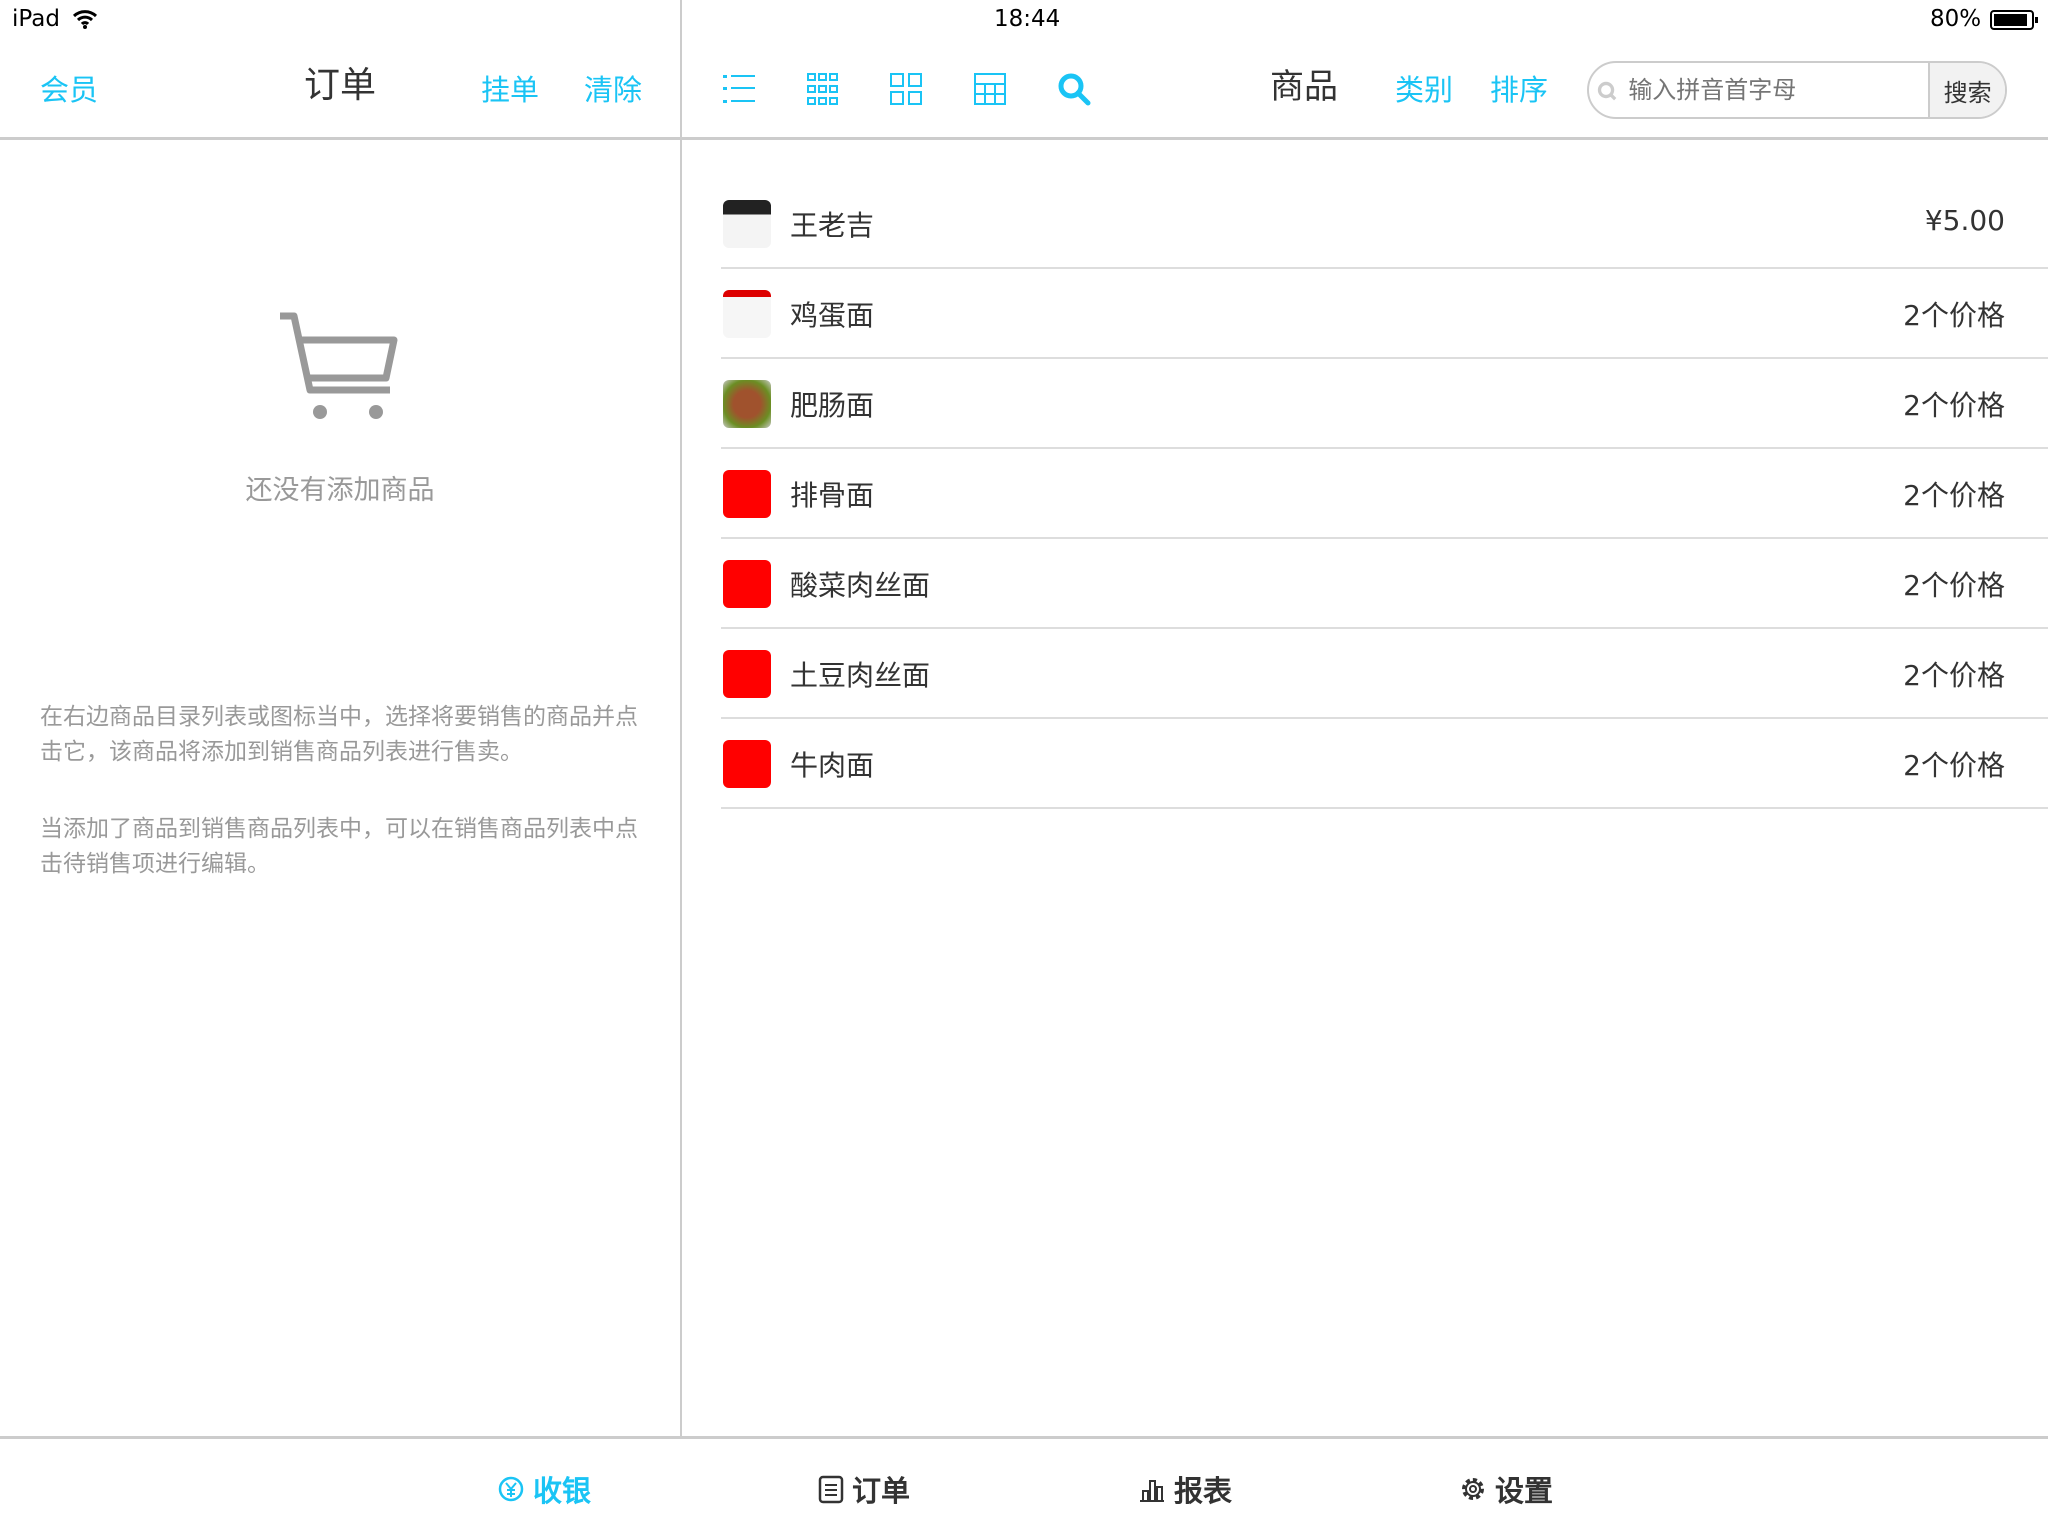 Image resolution: width=2048 pixels, height=1536 pixels. What do you see at coordinates (860, 675) in the screenshot?
I see `product-name: 土豆肉丝面` at bounding box center [860, 675].